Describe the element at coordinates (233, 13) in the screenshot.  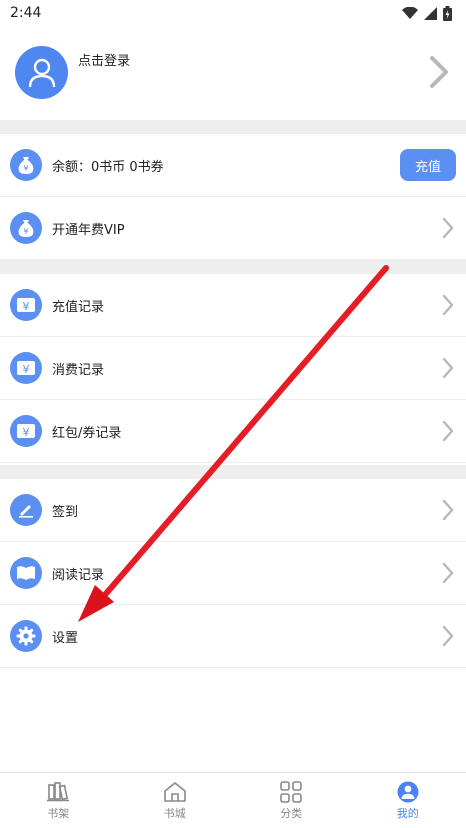
I see `status-bar: 2:44` at that location.